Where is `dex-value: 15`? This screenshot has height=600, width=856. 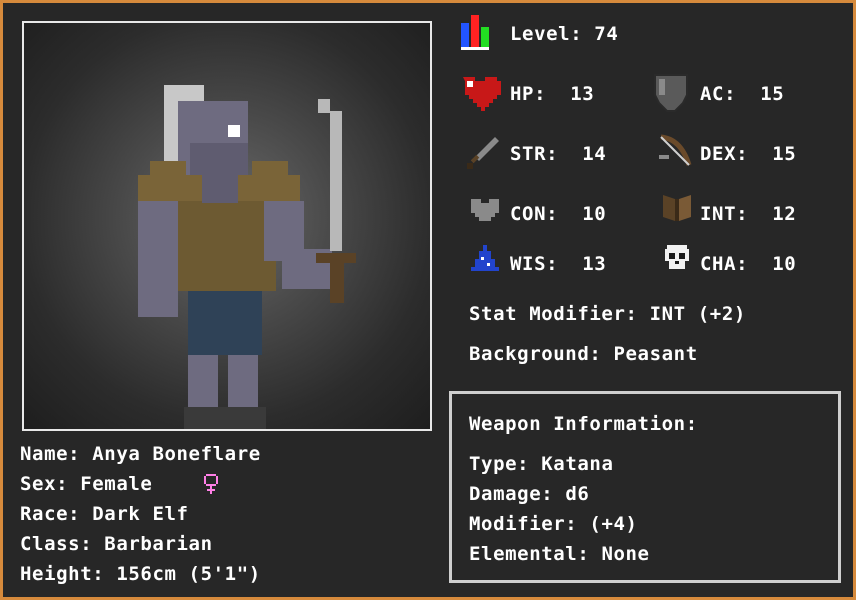
dex-value: 15 is located at coordinates (784, 154).